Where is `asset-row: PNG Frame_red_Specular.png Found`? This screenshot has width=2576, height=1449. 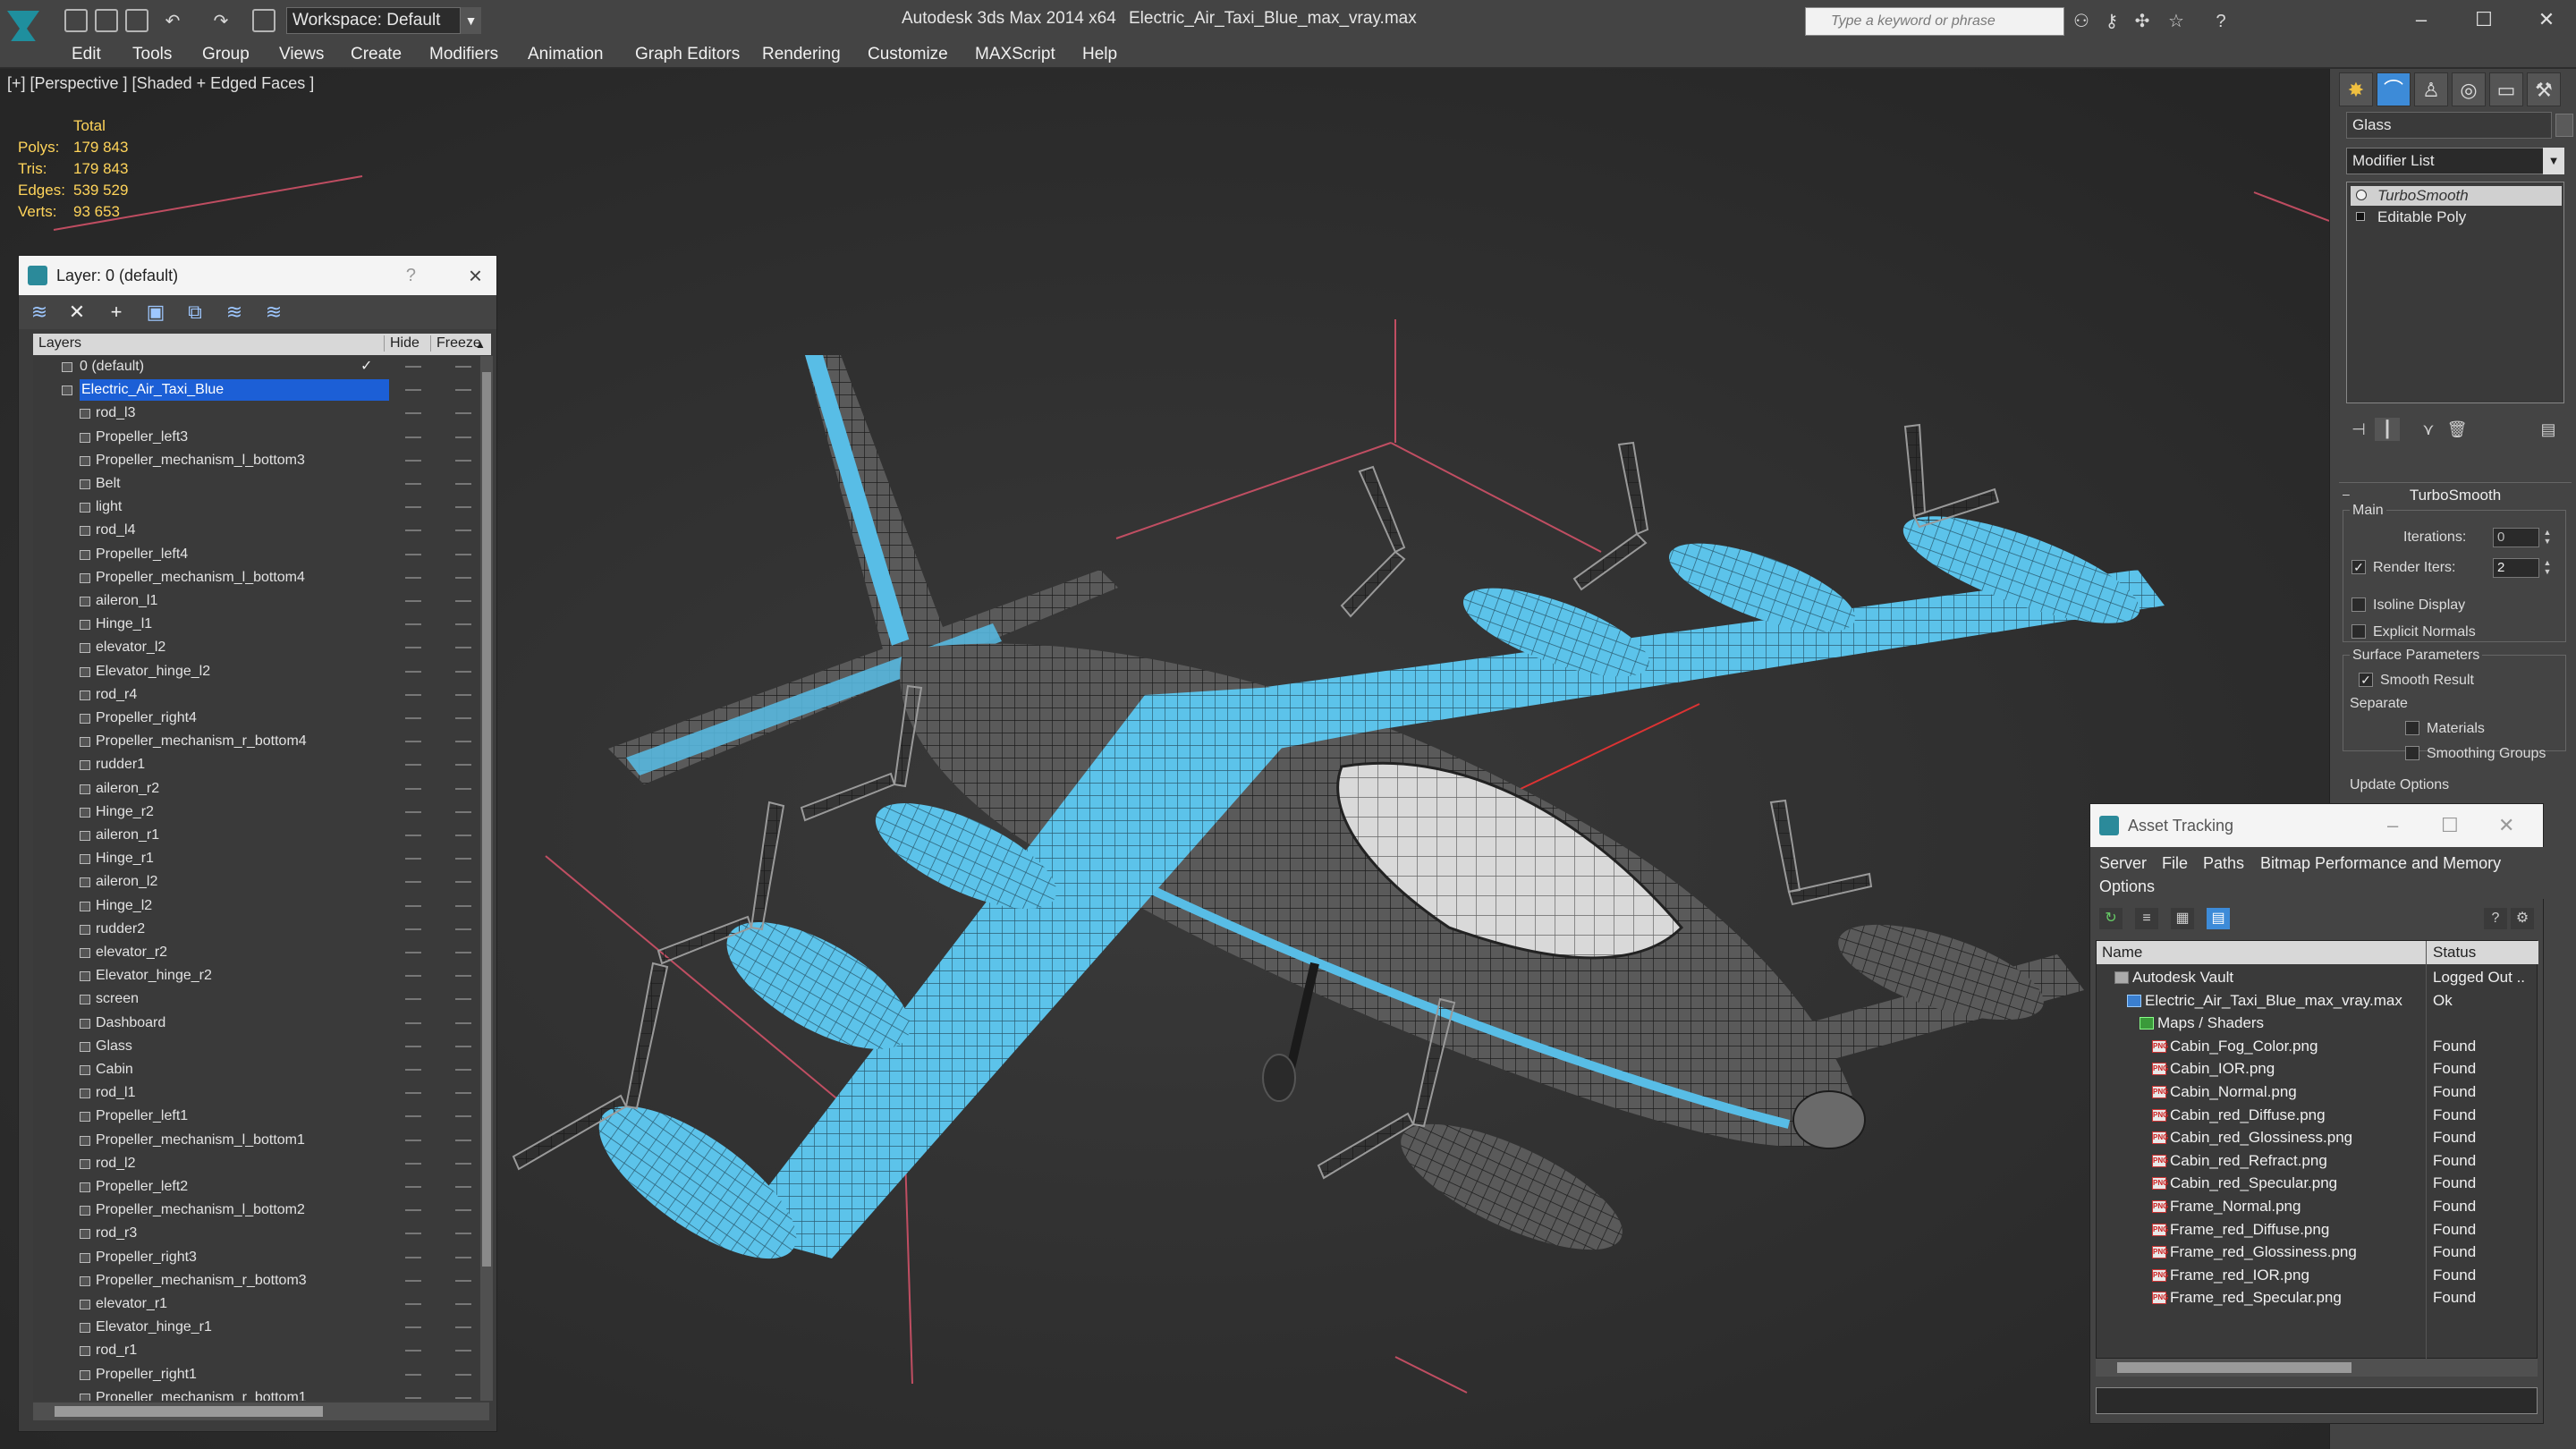 asset-row: PNG Frame_red_Specular.png Found is located at coordinates (2317, 1297).